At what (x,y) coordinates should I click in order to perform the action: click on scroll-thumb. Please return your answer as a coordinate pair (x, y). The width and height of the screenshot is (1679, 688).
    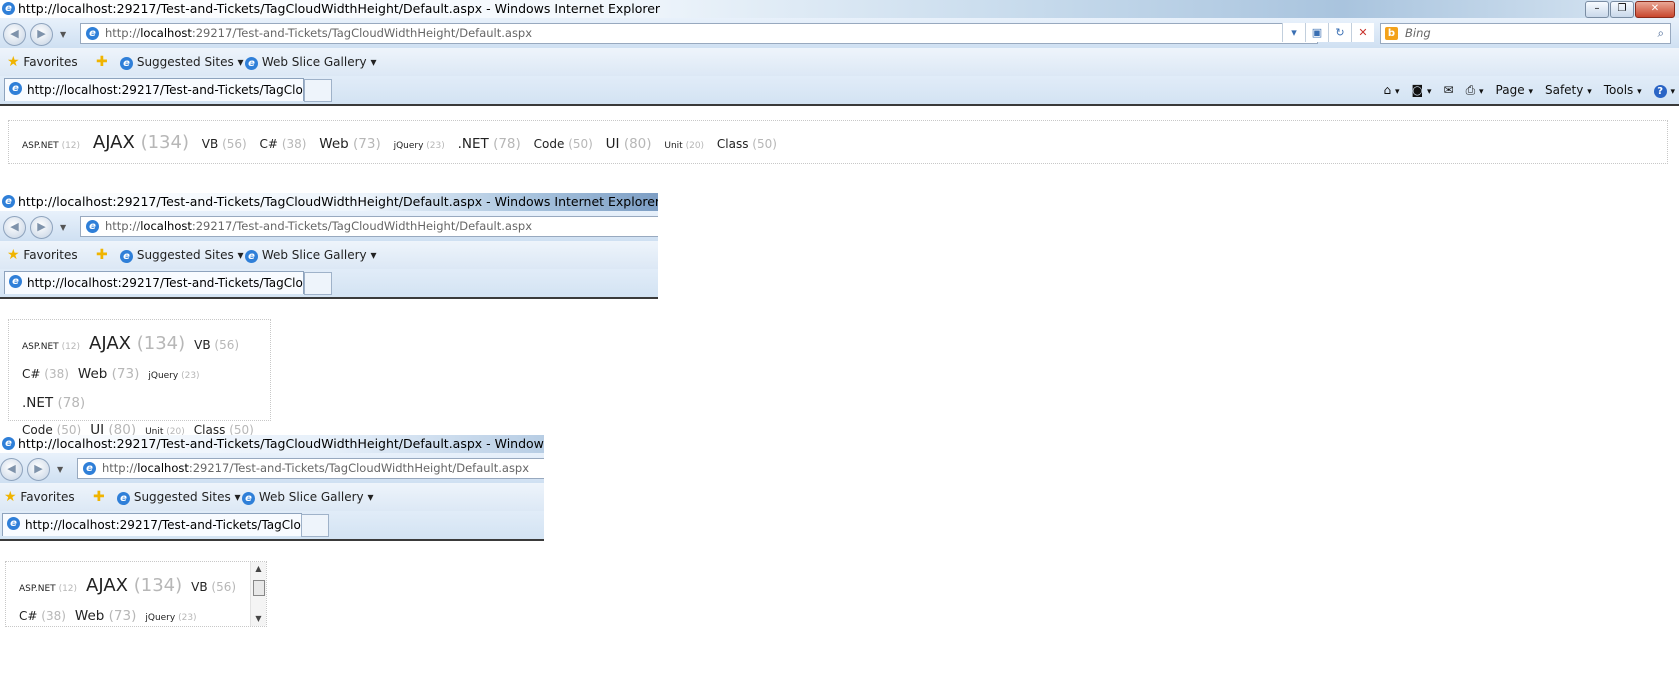
    Looking at the image, I should click on (259, 588).